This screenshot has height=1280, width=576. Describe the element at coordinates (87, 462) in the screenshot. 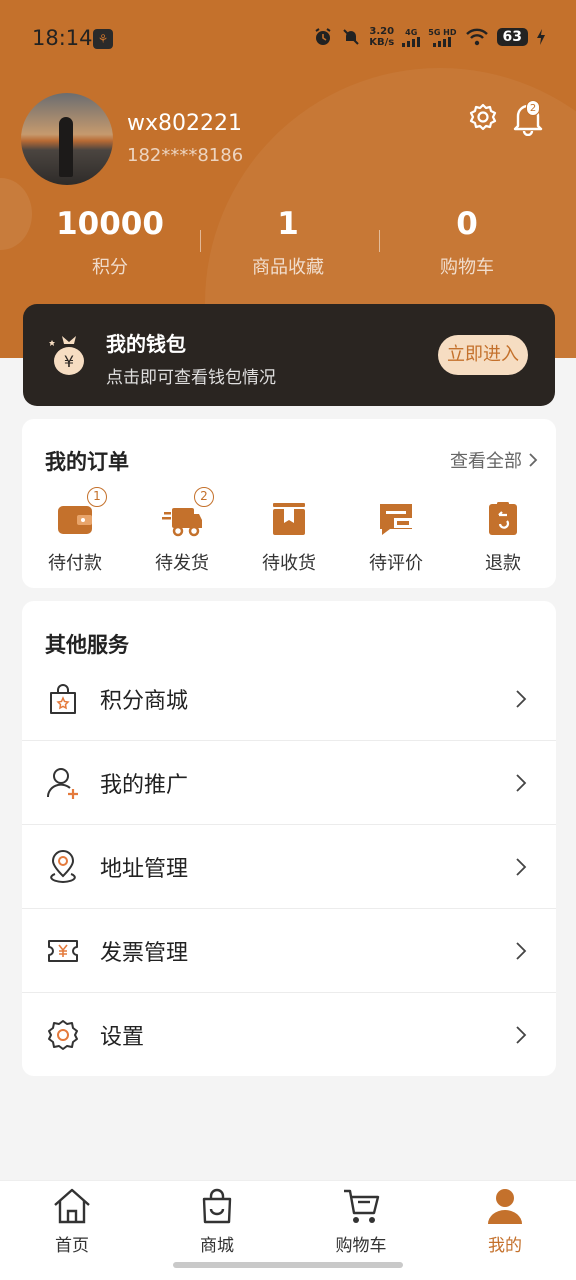

I see `orders-title: 我的订单` at that location.